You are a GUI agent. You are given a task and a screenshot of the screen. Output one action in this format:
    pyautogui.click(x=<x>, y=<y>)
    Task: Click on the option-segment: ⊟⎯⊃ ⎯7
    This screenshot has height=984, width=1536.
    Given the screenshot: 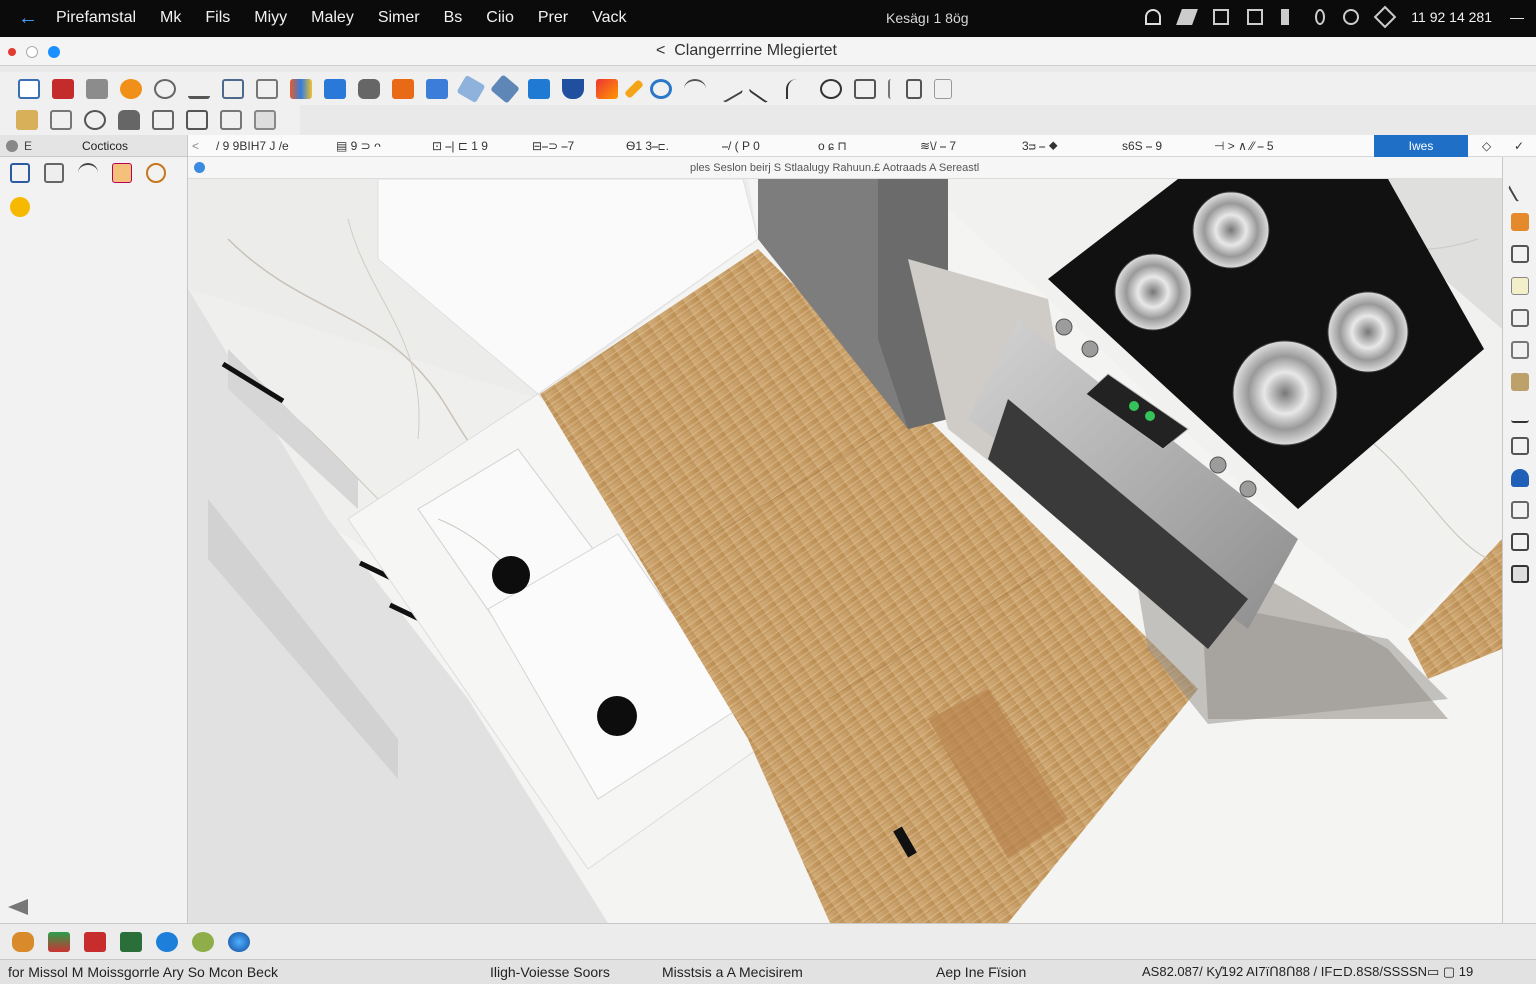 What is the action you would take?
    pyautogui.click(x=553, y=146)
    